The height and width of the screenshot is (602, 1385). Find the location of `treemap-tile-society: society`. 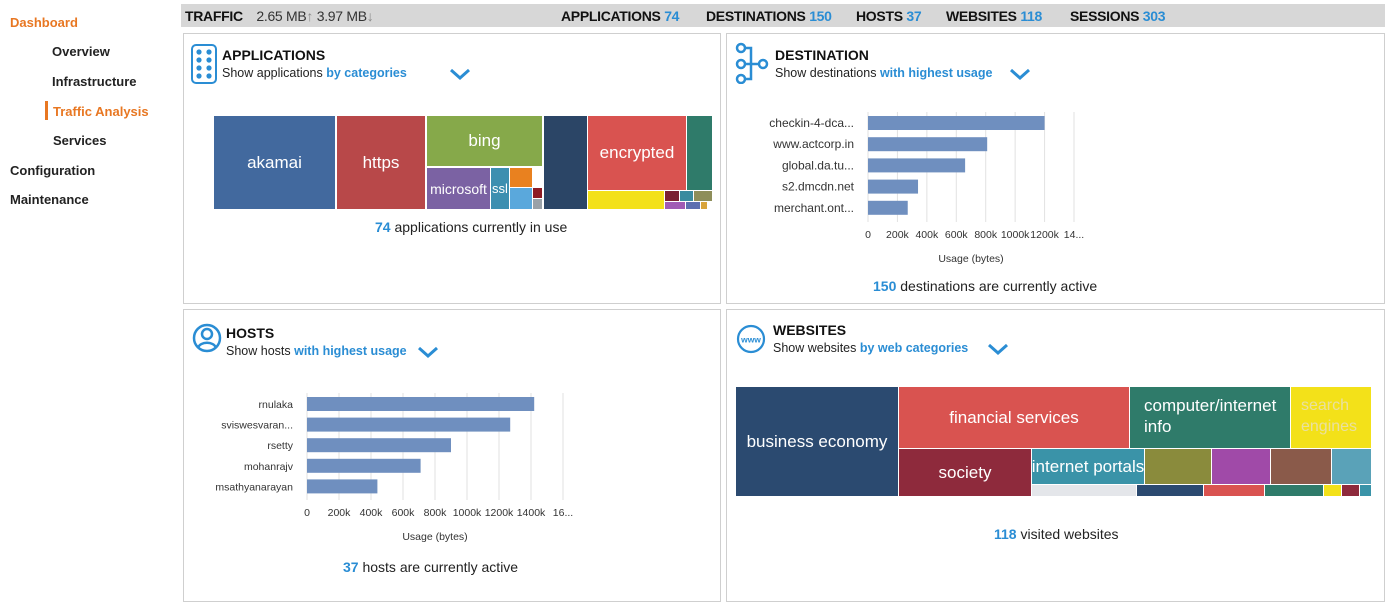

treemap-tile-society: society is located at coordinates (965, 472).